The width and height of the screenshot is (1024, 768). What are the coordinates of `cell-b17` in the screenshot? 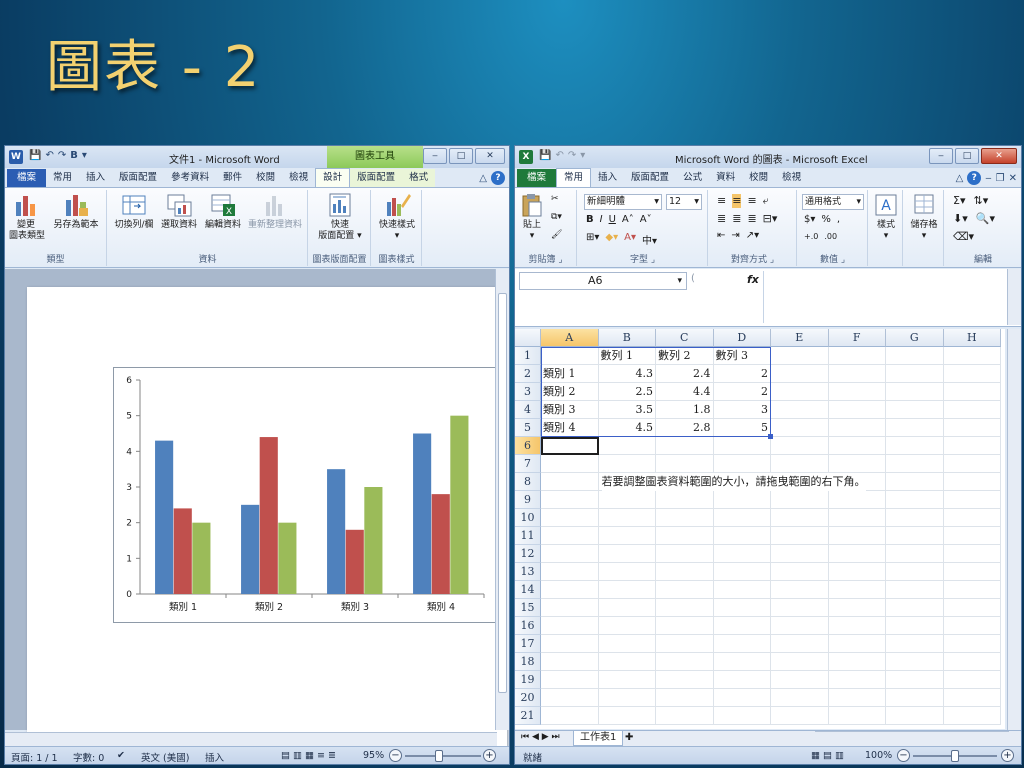 It's located at (627, 644).